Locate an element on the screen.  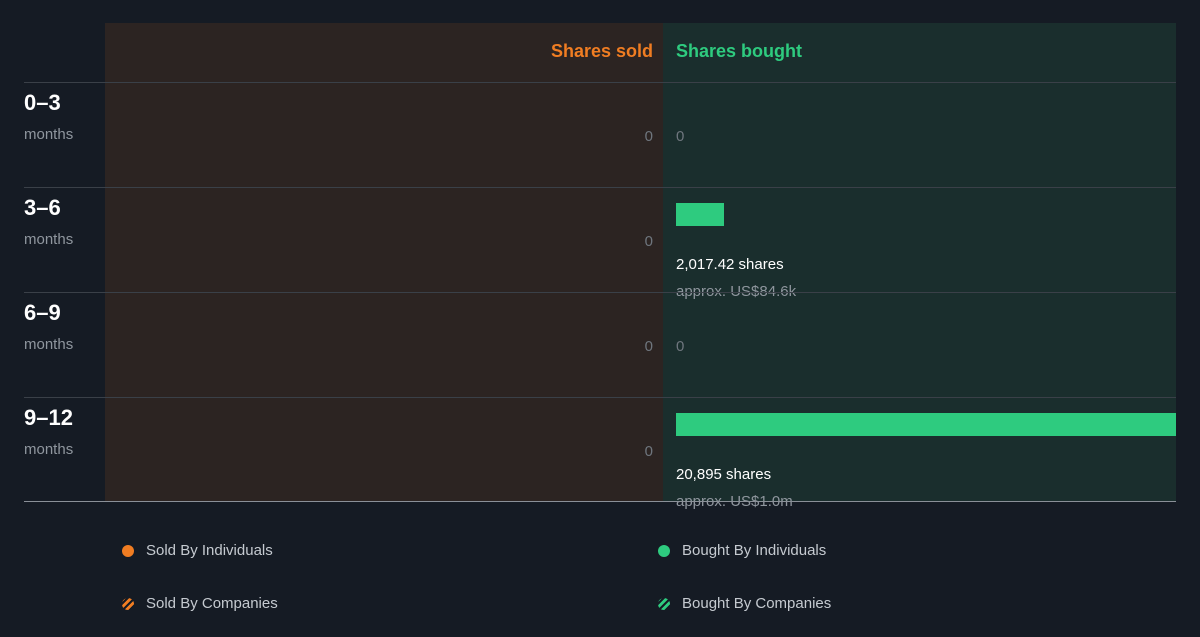
shares-bought-header: Shares bought is located at coordinates (739, 51).